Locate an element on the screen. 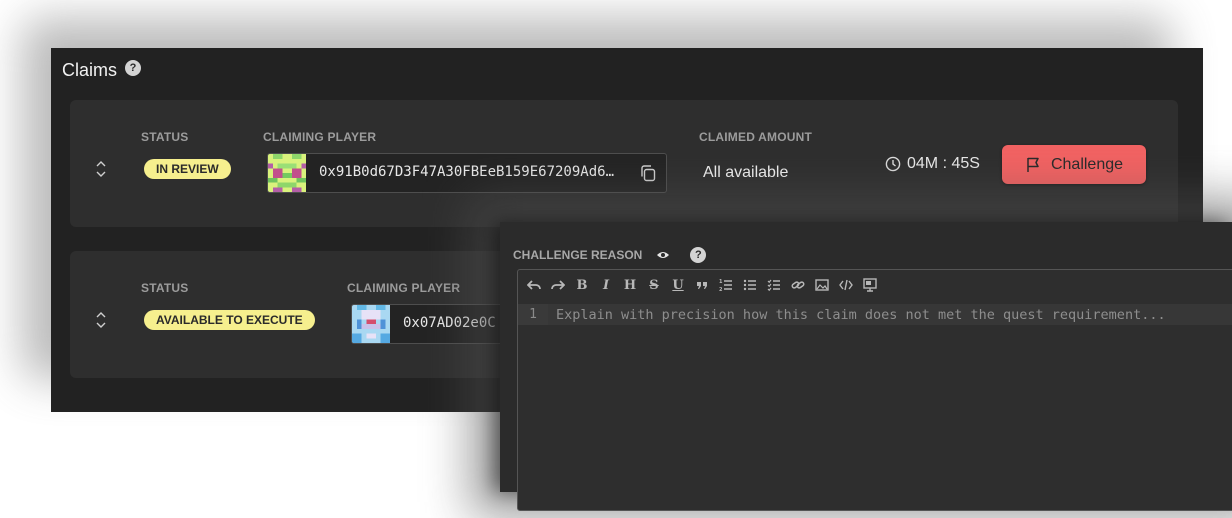  timer-seconds-unit: S is located at coordinates (974, 163).